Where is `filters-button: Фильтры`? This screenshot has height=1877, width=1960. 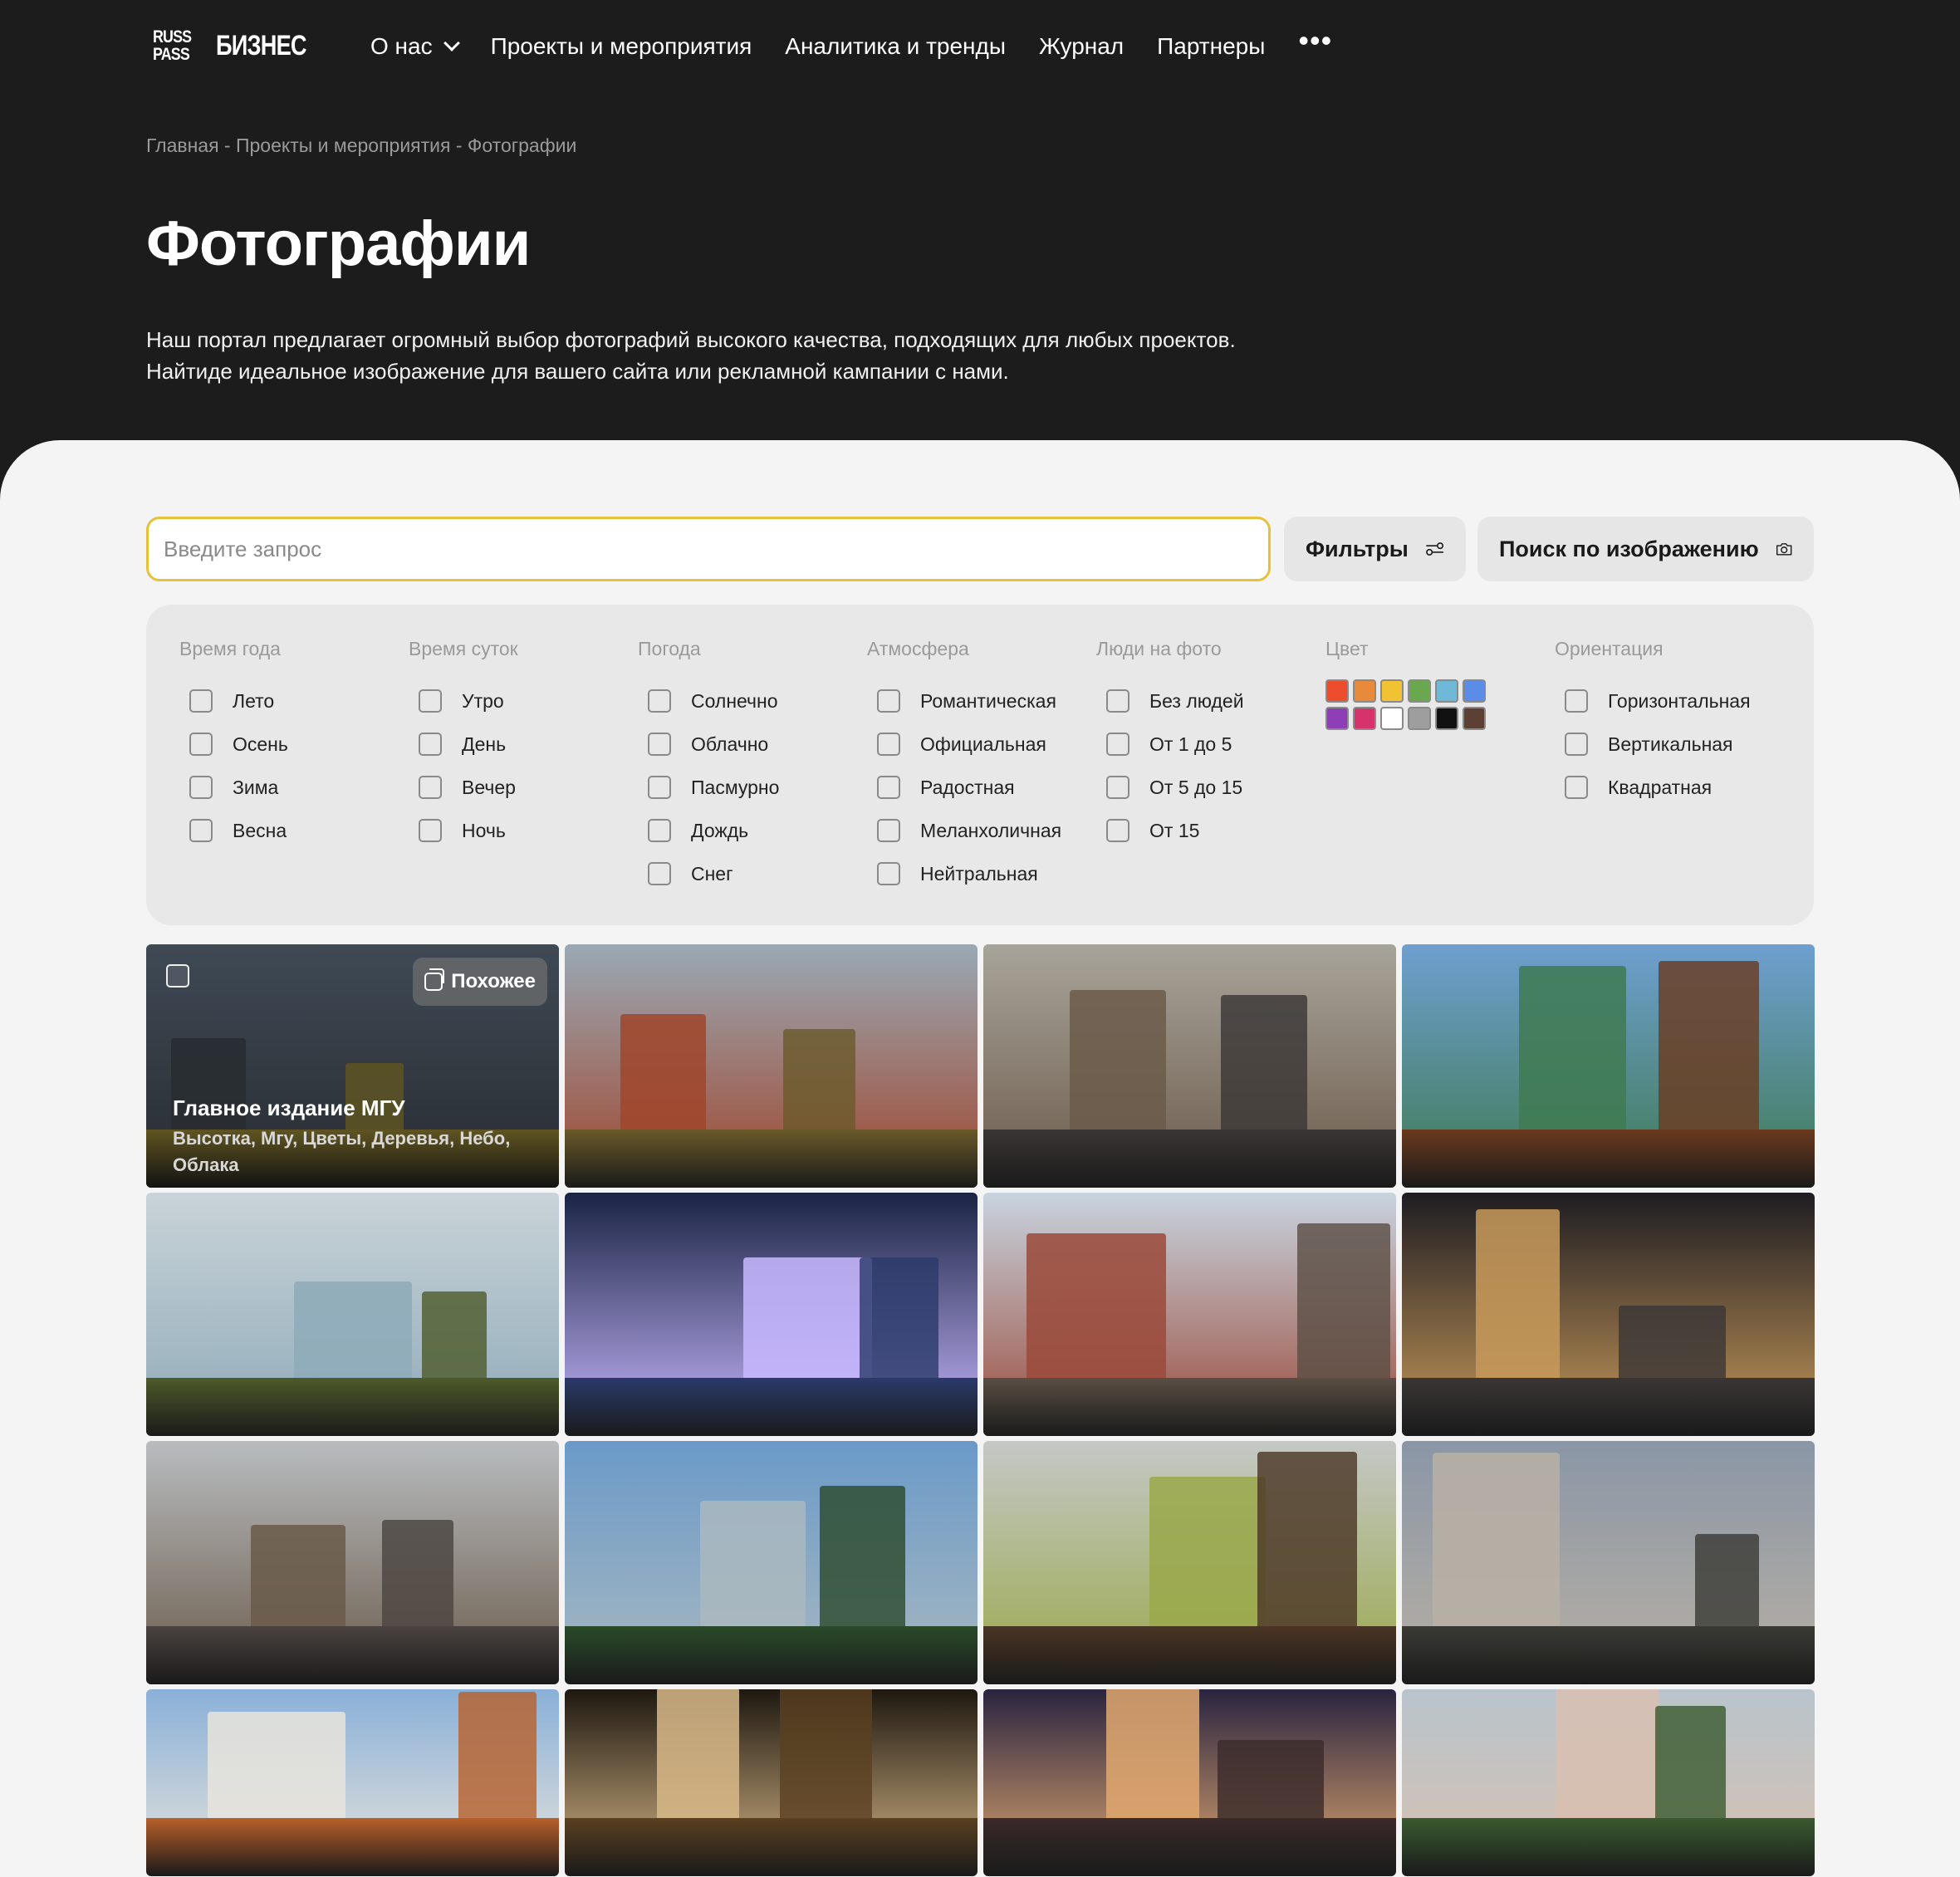
filters-button: Фильтры is located at coordinates (1375, 549).